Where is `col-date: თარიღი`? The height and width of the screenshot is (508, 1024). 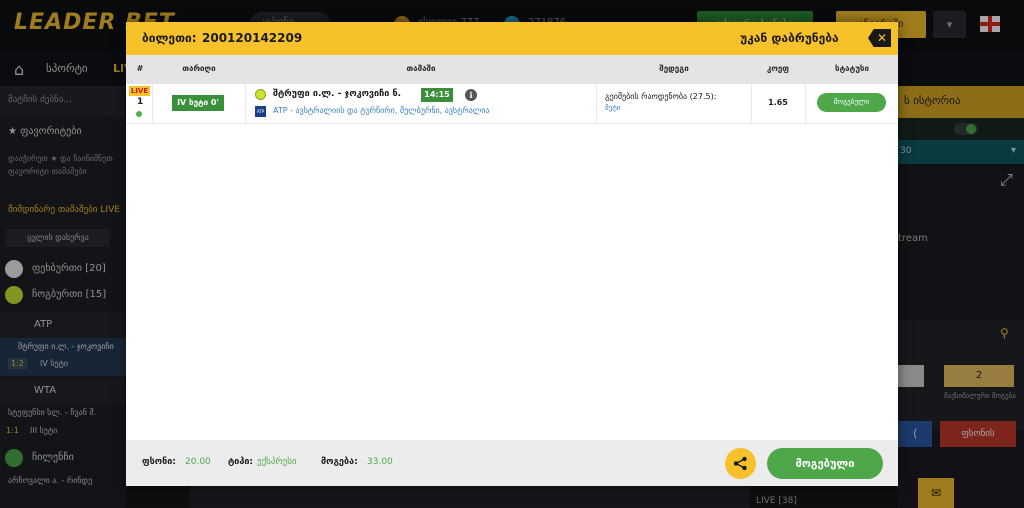 col-date: თარიღი is located at coordinates (199, 68).